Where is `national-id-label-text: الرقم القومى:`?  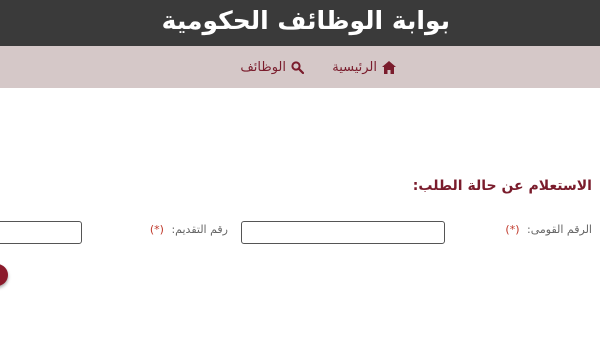 national-id-label-text: الرقم القومى: is located at coordinates (559, 229).